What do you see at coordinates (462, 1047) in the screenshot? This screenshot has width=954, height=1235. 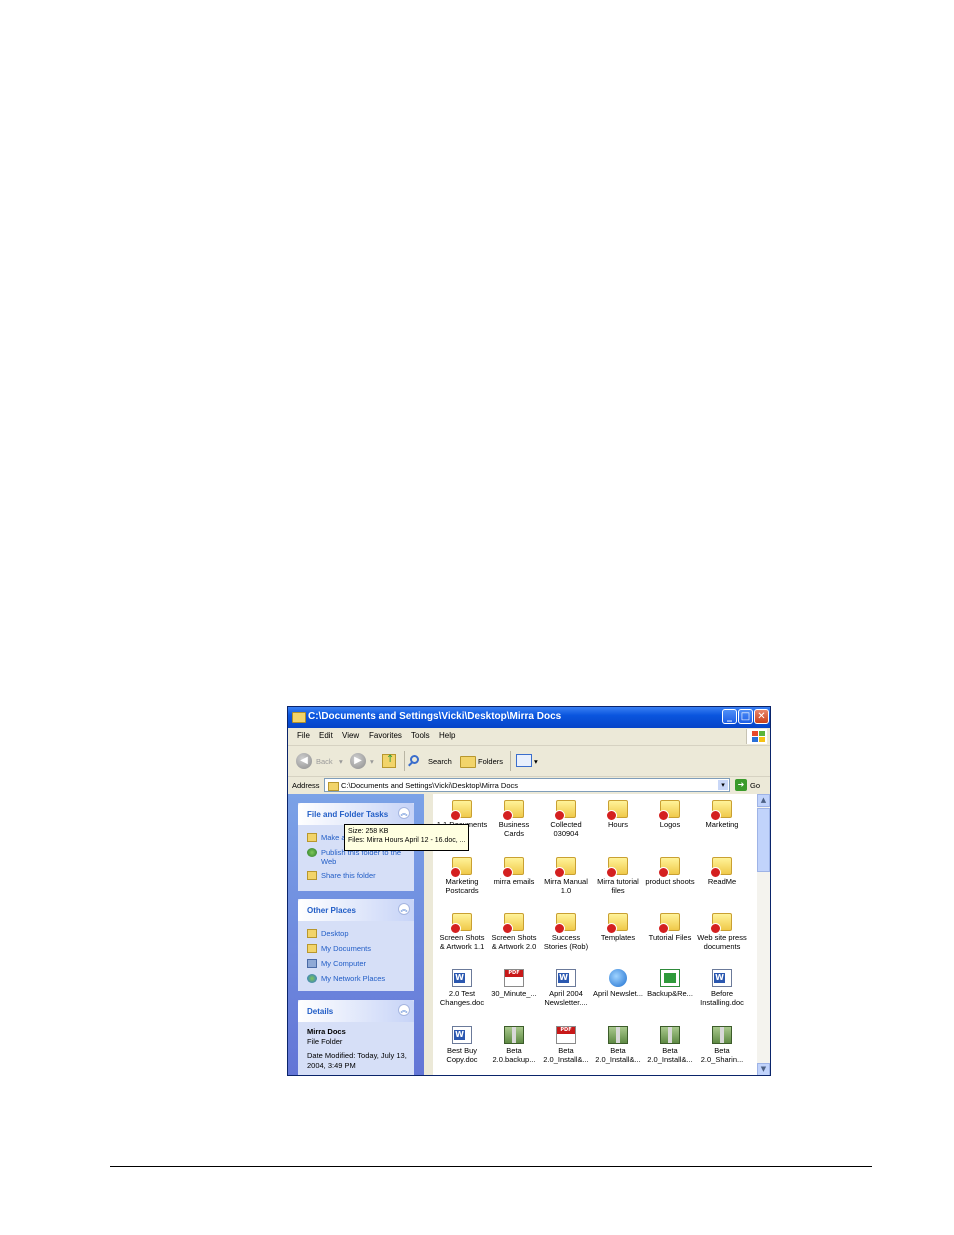 I see `file-item: W Best Buy Copy.doc` at bounding box center [462, 1047].